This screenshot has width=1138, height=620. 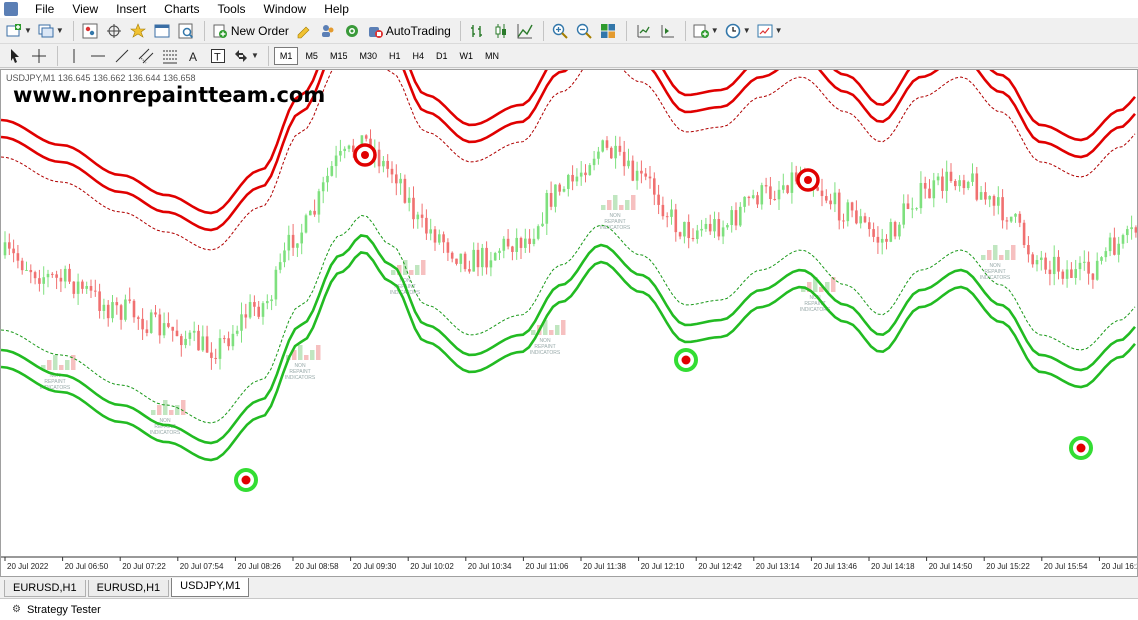 What do you see at coordinates (16, 609) in the screenshot?
I see `settings-icon: ⚙` at bounding box center [16, 609].